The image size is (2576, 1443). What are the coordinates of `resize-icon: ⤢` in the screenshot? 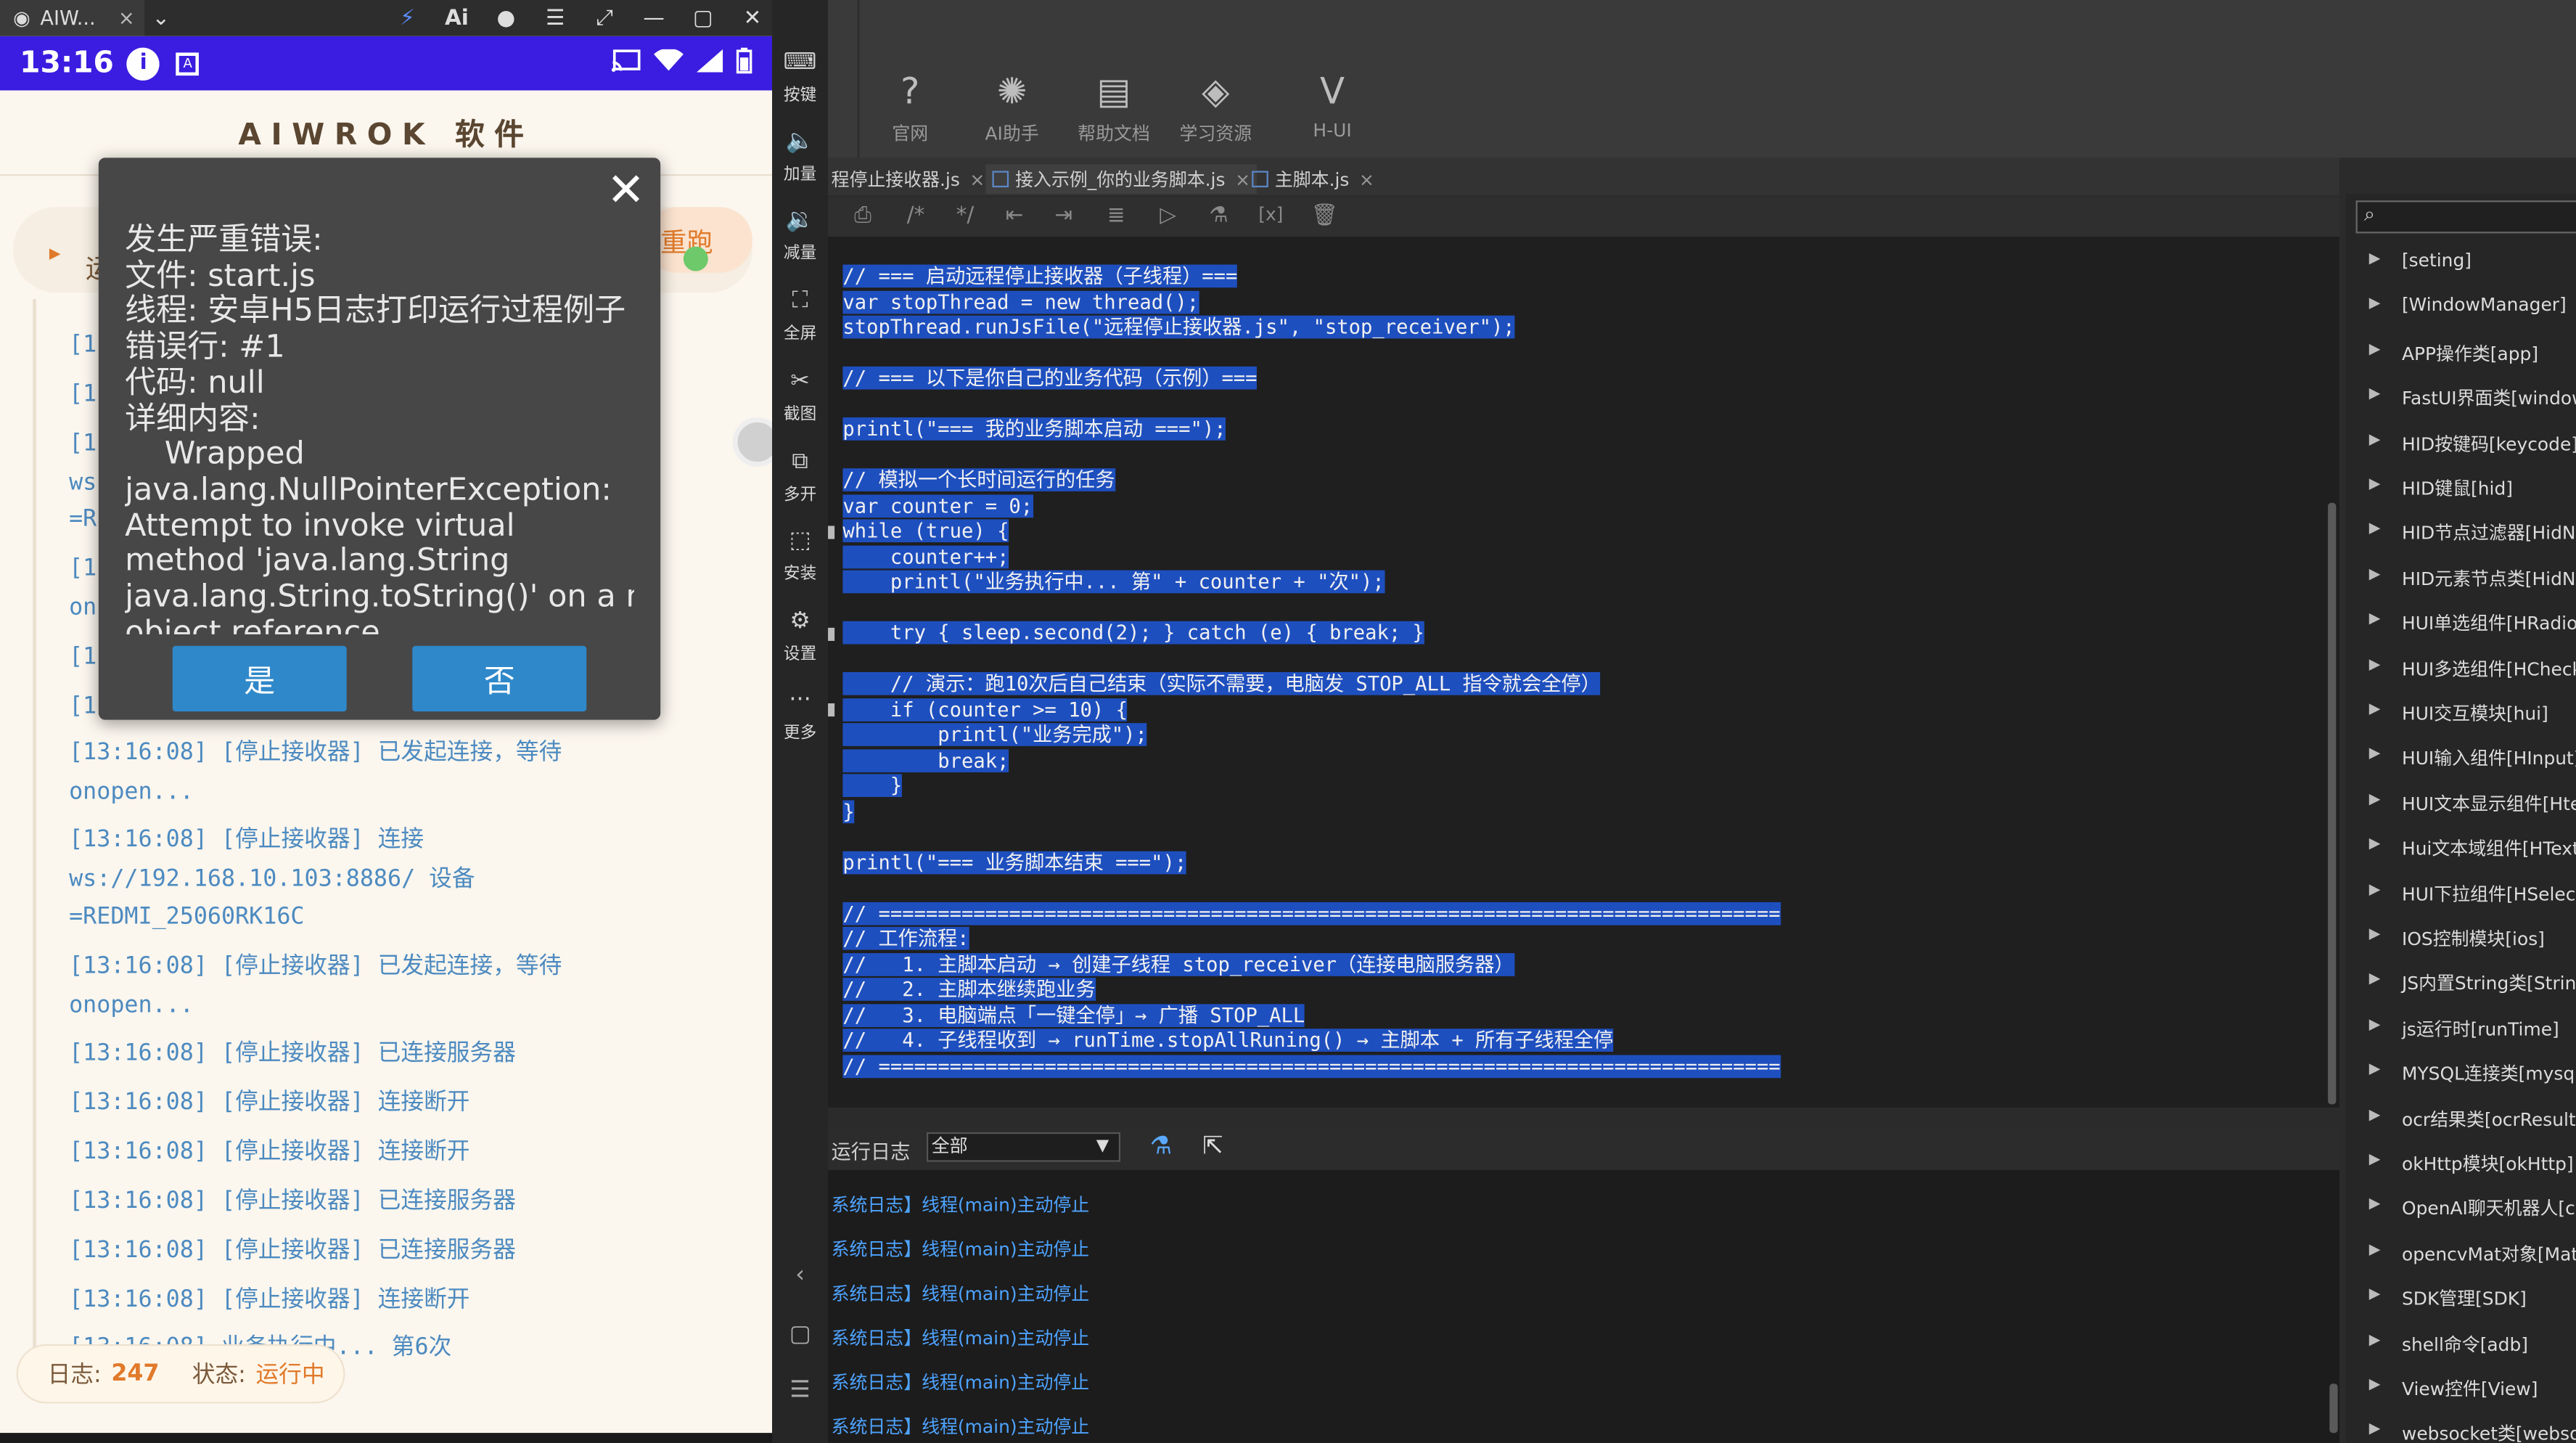 It's located at (604, 18).